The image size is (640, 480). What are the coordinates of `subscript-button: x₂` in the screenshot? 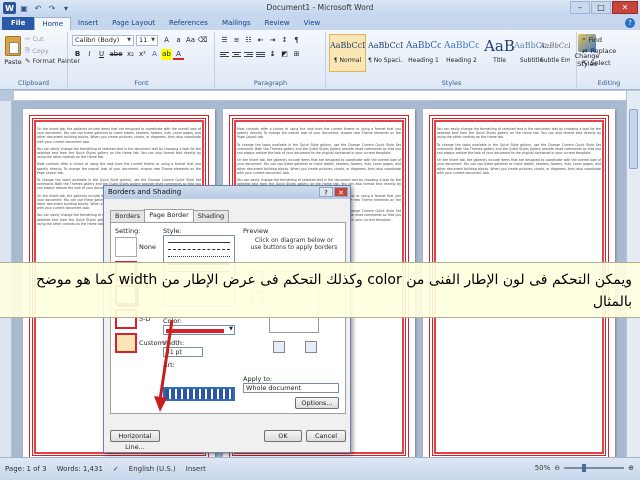 It's located at (130, 54).